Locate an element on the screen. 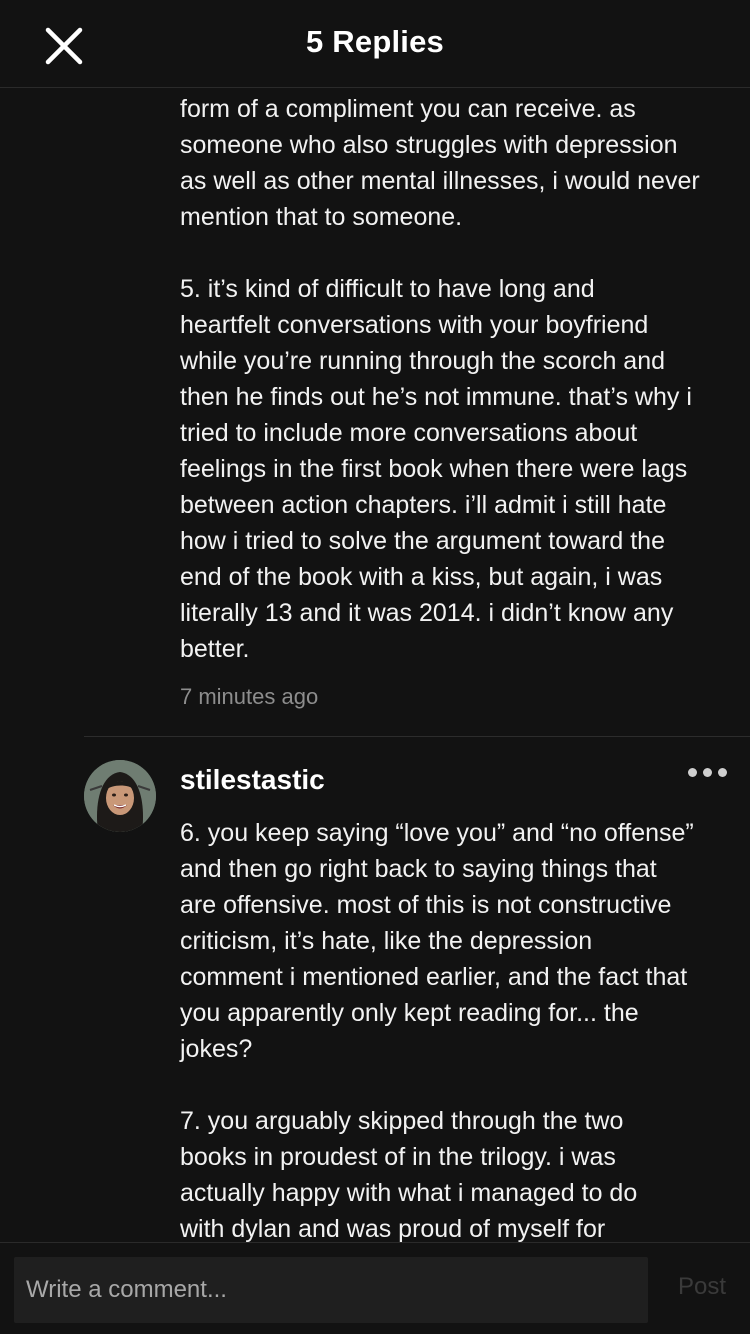 Image resolution: width=750 pixels, height=1334 pixels. reply-divider is located at coordinates (417, 736).